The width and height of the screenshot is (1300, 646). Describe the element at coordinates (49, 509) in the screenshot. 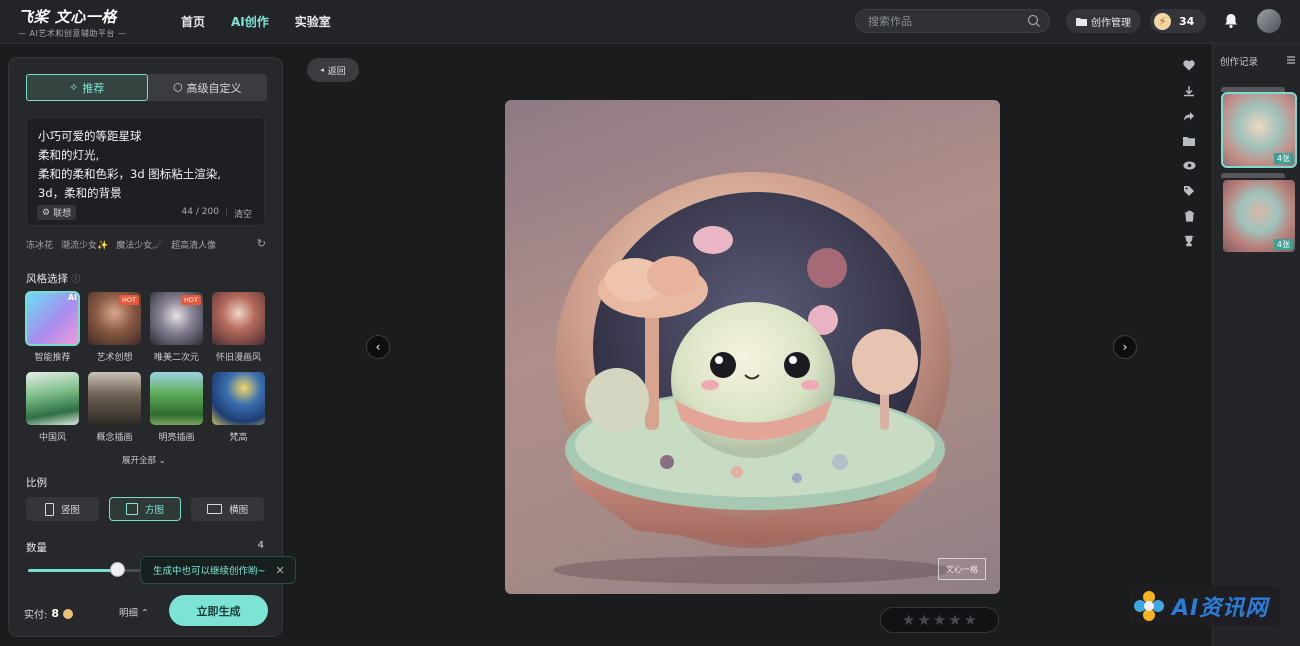

I see `portrait-icon` at that location.